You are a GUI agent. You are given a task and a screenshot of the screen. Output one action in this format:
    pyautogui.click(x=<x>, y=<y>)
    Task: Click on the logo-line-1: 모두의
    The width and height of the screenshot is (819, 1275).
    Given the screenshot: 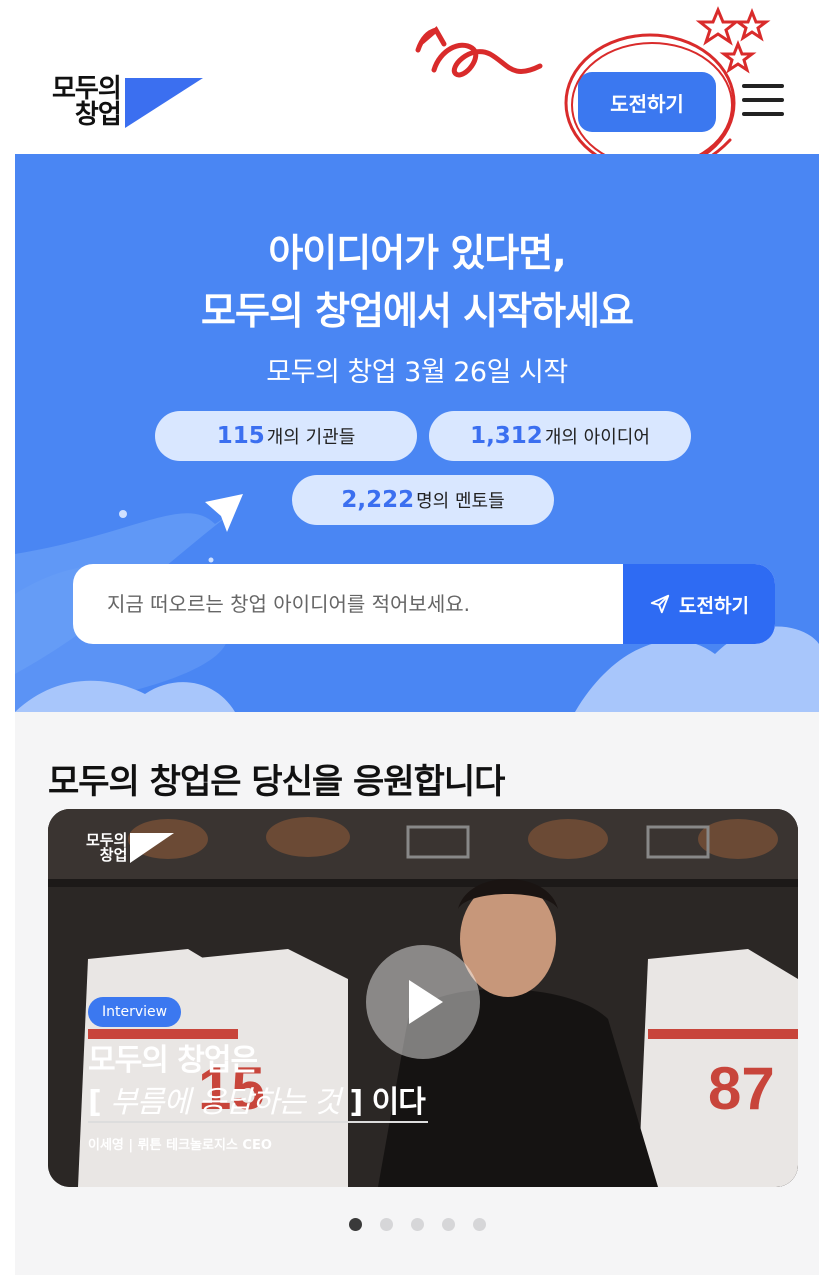 What is the action you would take?
    pyautogui.click(x=87, y=89)
    